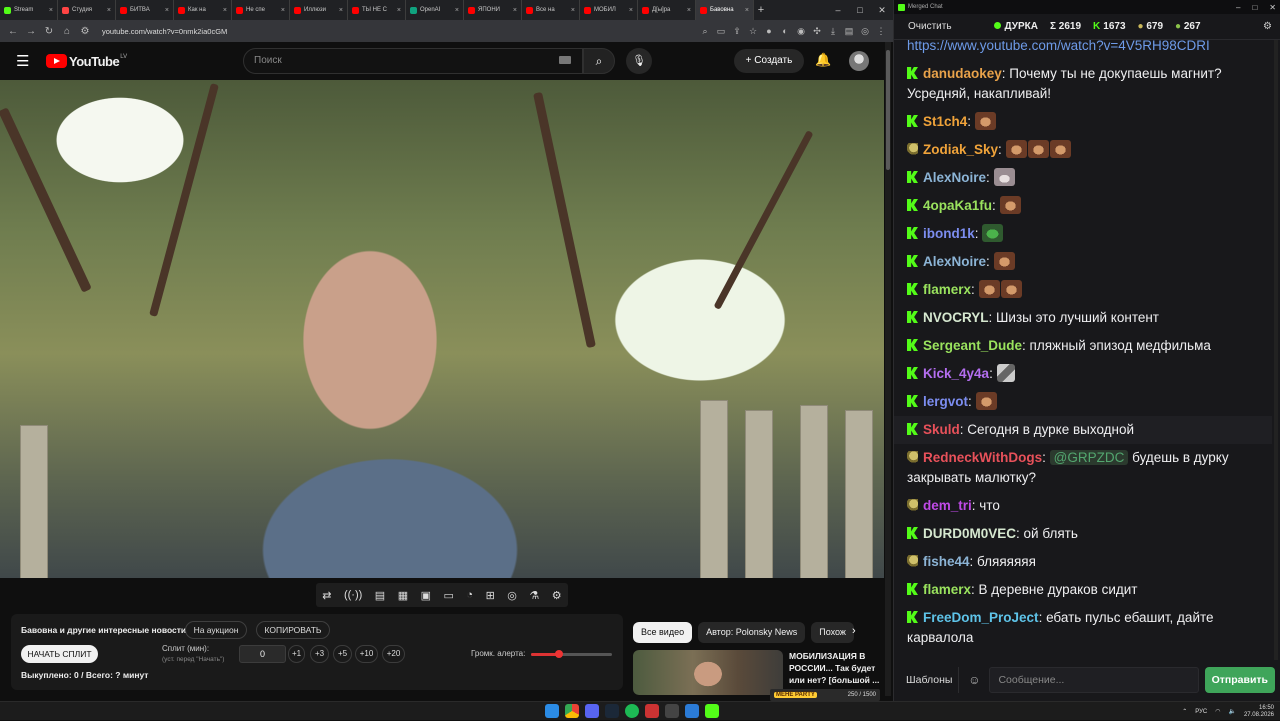 Image resolution: width=1280 pixels, height=721 pixels. I want to click on puzzle-icon: ✣, so click(817, 31).